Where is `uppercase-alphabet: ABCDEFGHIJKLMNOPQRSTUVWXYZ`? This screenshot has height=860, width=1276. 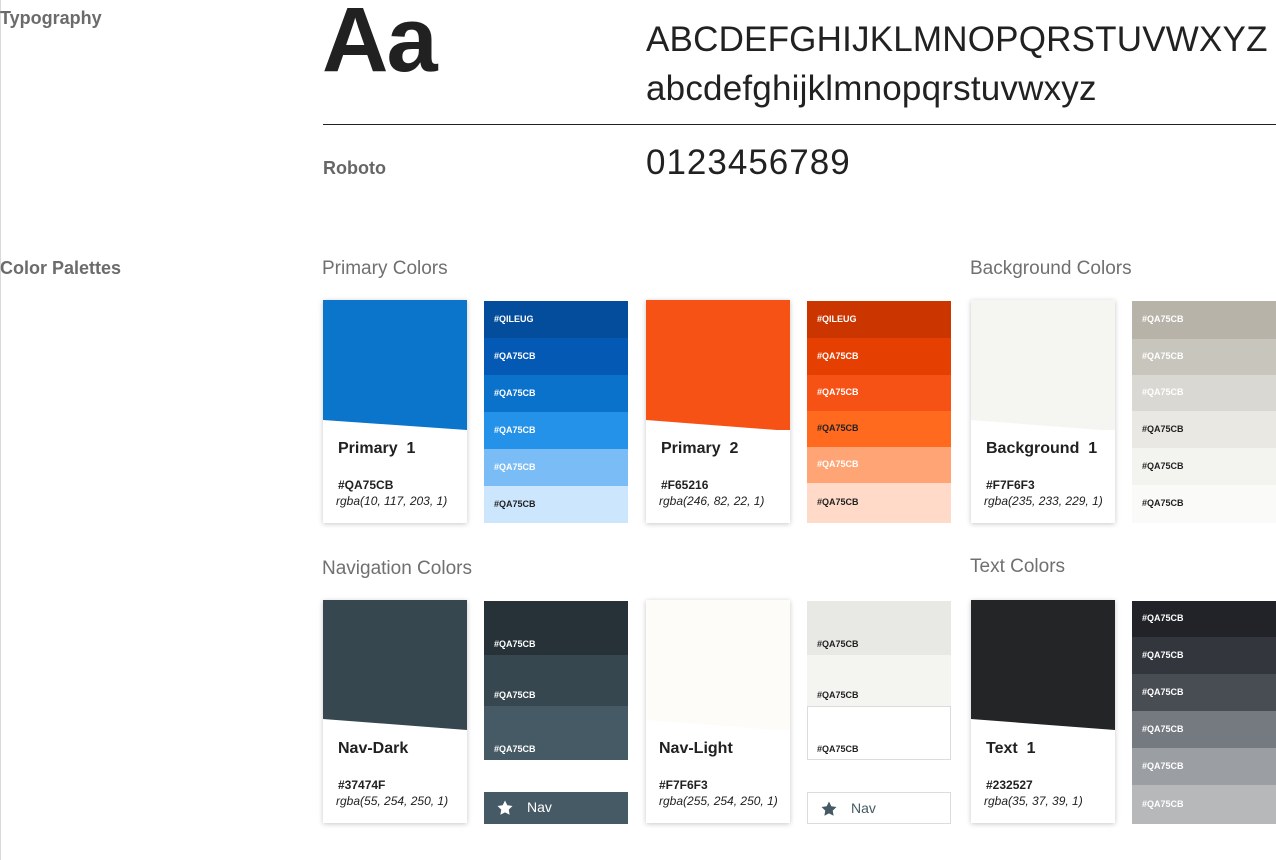 uppercase-alphabet: ABCDEFGHIJKLMNOPQRSTUVWXYZ is located at coordinates (957, 39).